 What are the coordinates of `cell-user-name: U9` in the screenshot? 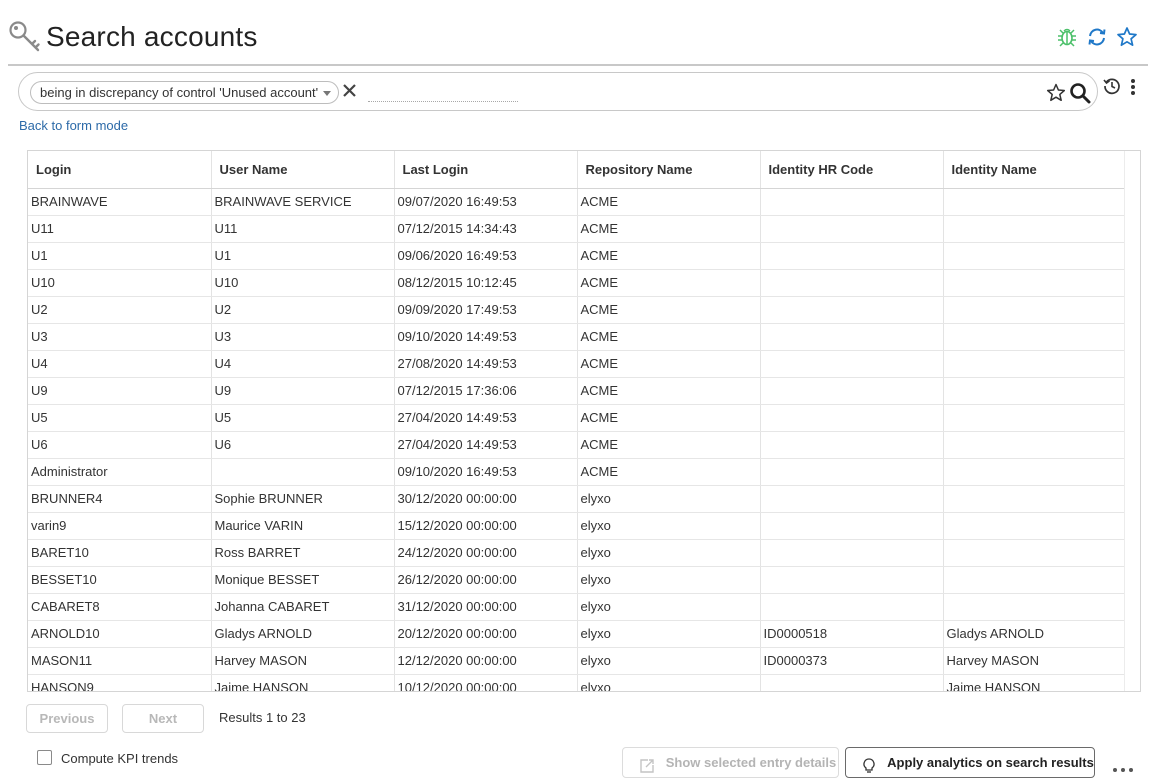 It's located at (303, 391).